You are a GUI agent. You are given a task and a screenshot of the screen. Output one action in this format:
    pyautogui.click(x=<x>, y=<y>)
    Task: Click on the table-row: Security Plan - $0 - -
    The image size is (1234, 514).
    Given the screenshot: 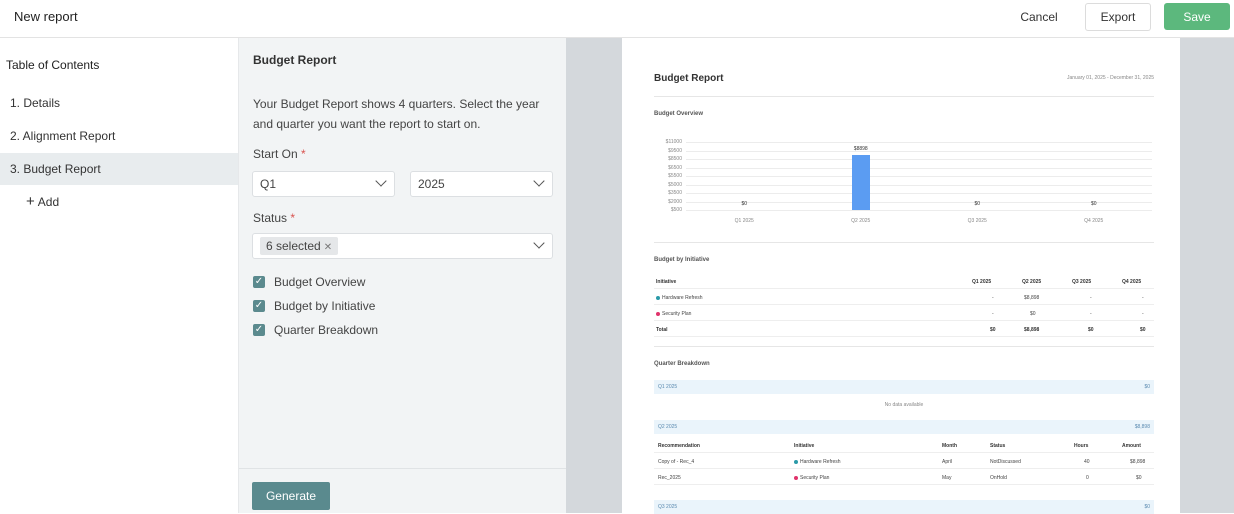 What is the action you would take?
    pyautogui.click(x=904, y=313)
    